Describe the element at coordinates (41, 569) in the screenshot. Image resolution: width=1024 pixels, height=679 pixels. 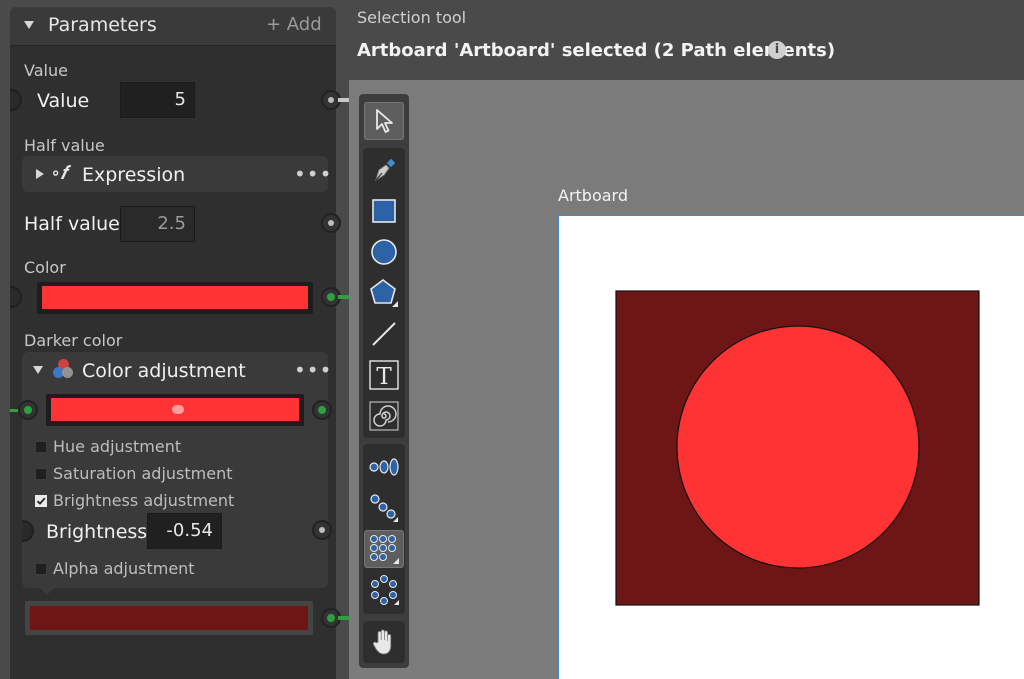
I see `alpha-adjustment-checkbox` at that location.